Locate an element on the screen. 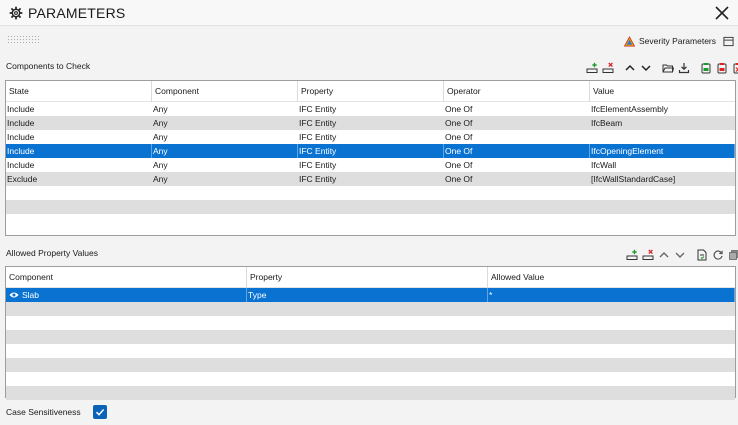 The width and height of the screenshot is (738, 425). remove-value-button is located at coordinates (648, 255).